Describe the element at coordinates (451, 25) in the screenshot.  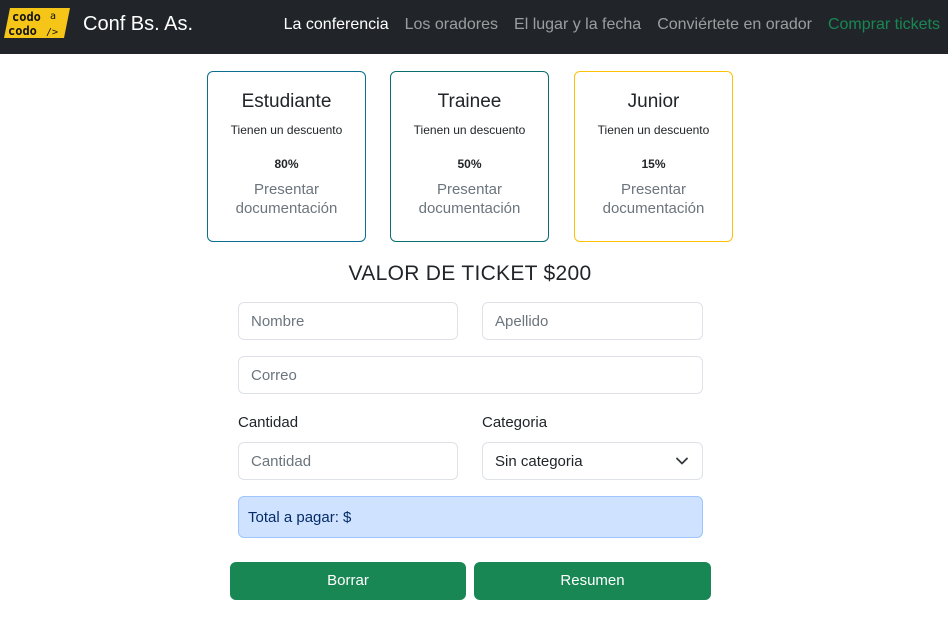
I see `nav-link-oradores: Los oradores` at that location.